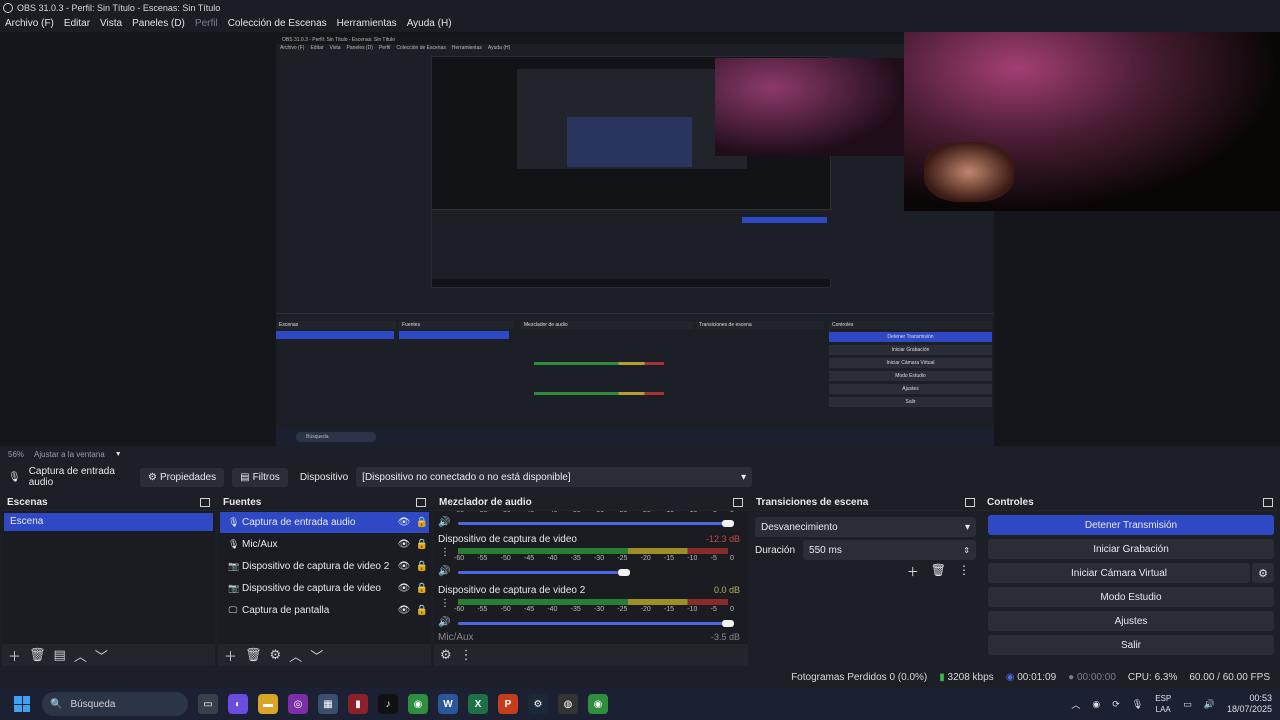 The width and height of the screenshot is (1280, 720). Describe the element at coordinates (238, 704) in the screenshot. I see `copilot-icon: ◐` at that location.